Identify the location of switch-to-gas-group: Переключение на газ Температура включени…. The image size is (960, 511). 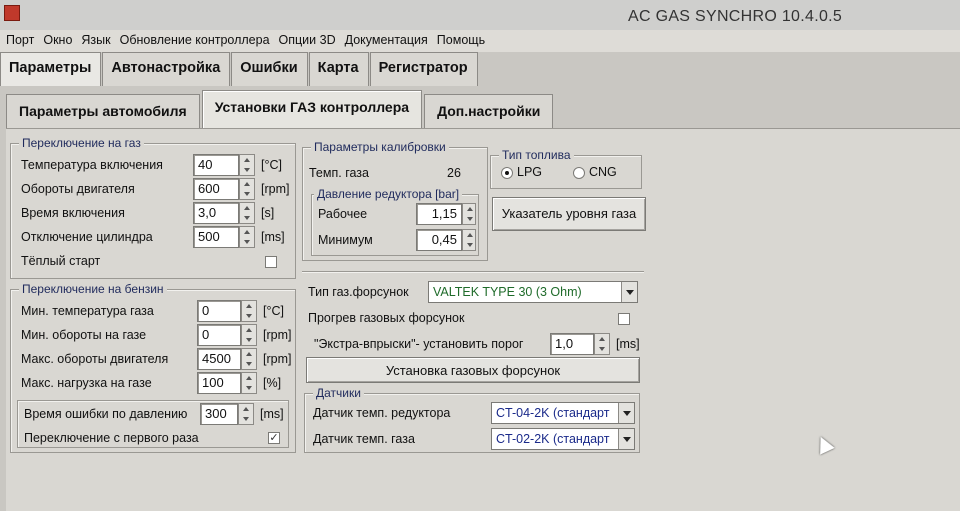
(153, 207).